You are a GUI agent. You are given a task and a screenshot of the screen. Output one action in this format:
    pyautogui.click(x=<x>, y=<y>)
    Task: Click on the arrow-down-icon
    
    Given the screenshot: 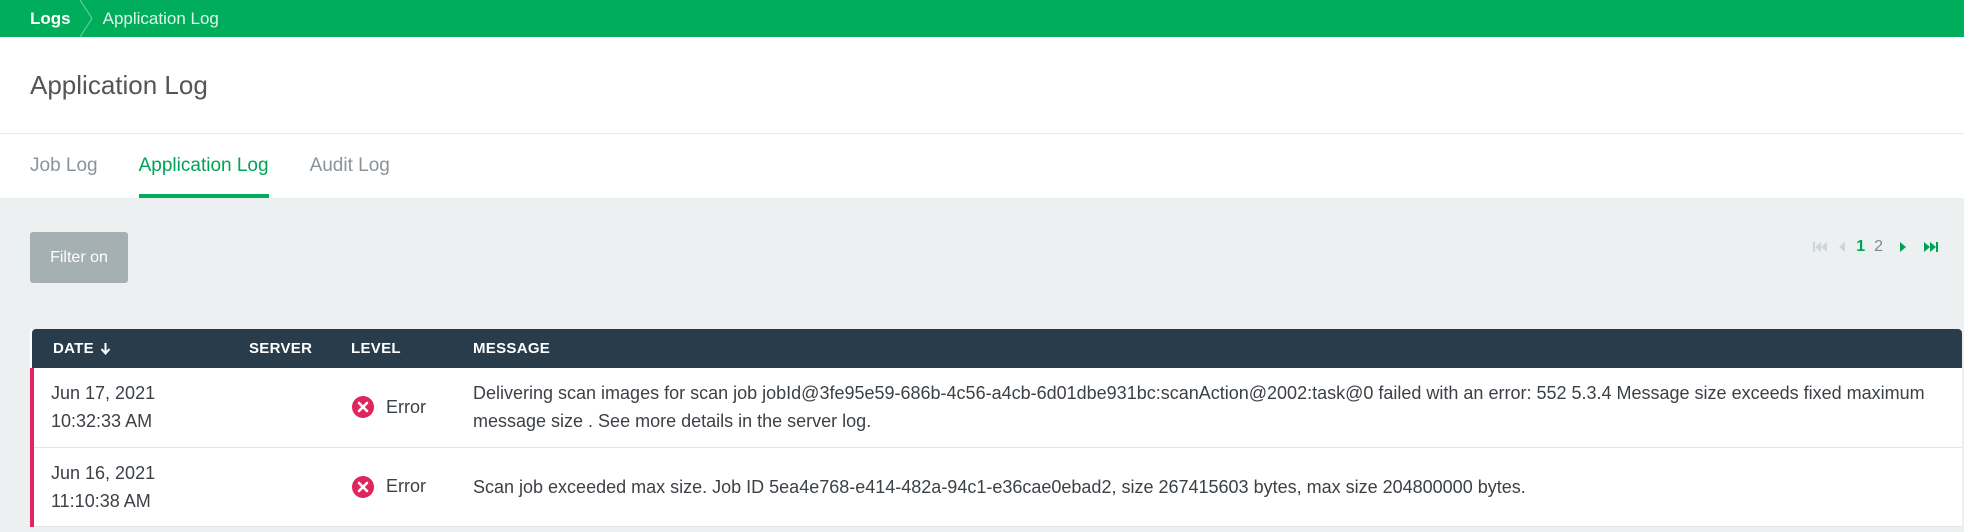 What is the action you would take?
    pyautogui.click(x=105, y=349)
    